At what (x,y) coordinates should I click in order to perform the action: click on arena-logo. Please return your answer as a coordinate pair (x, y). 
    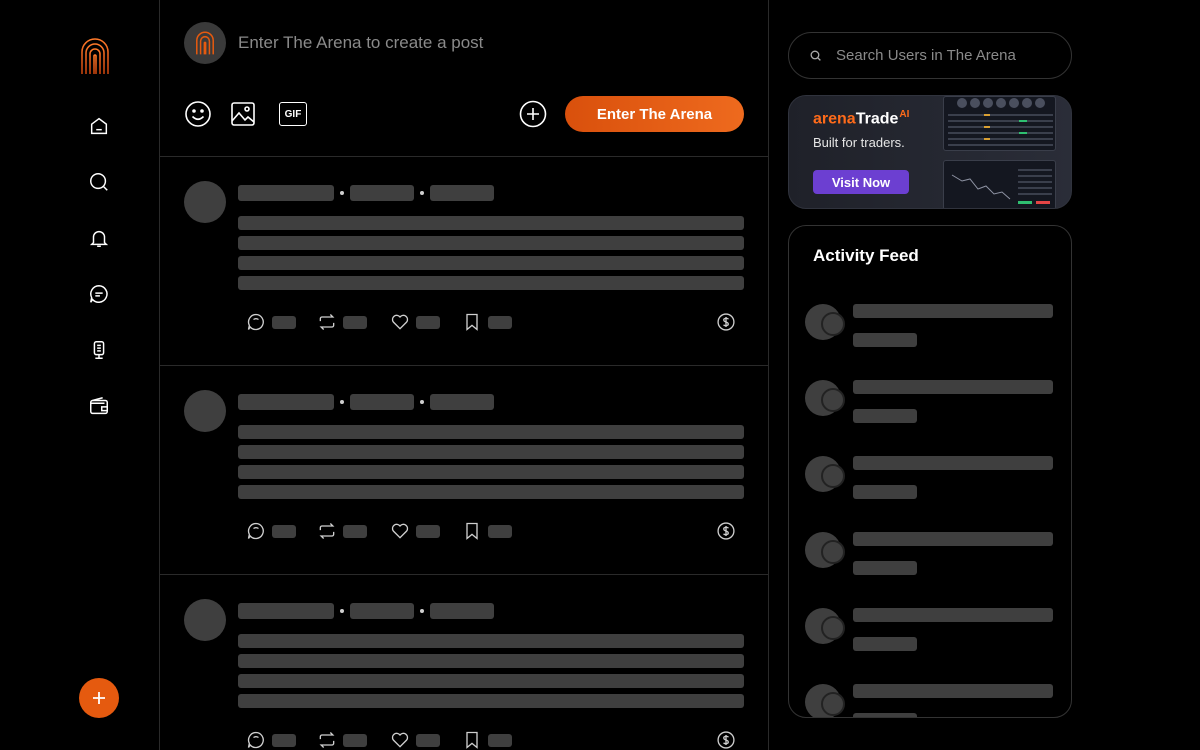
    Looking at the image, I should click on (95, 56).